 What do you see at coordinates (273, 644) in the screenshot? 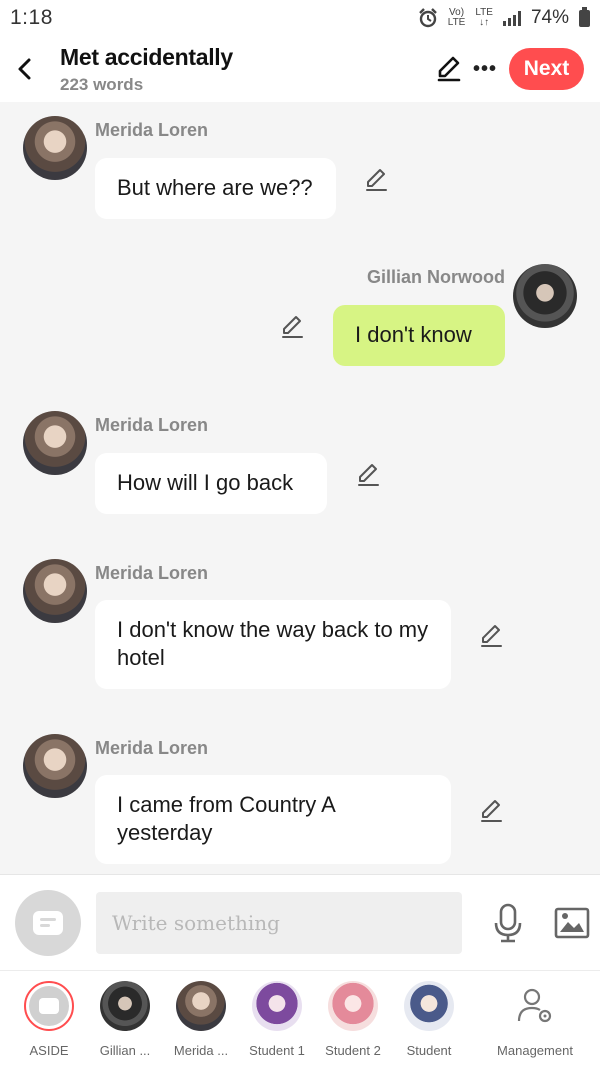
I see `message-bubble: I don't know the way back to my hotel` at bounding box center [273, 644].